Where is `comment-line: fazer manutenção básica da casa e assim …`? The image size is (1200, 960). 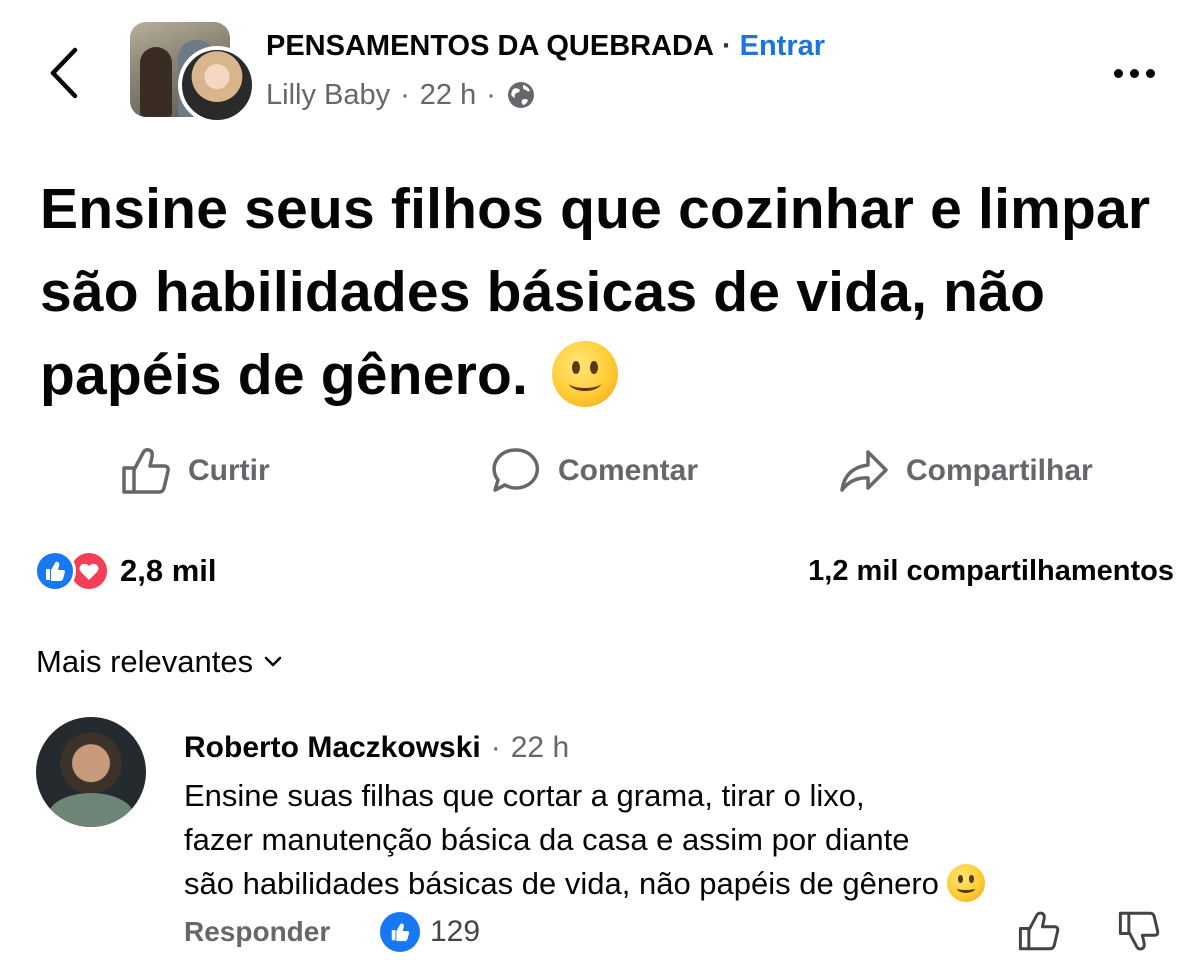 comment-line: fazer manutenção básica da casa e assim … is located at coordinates (547, 839).